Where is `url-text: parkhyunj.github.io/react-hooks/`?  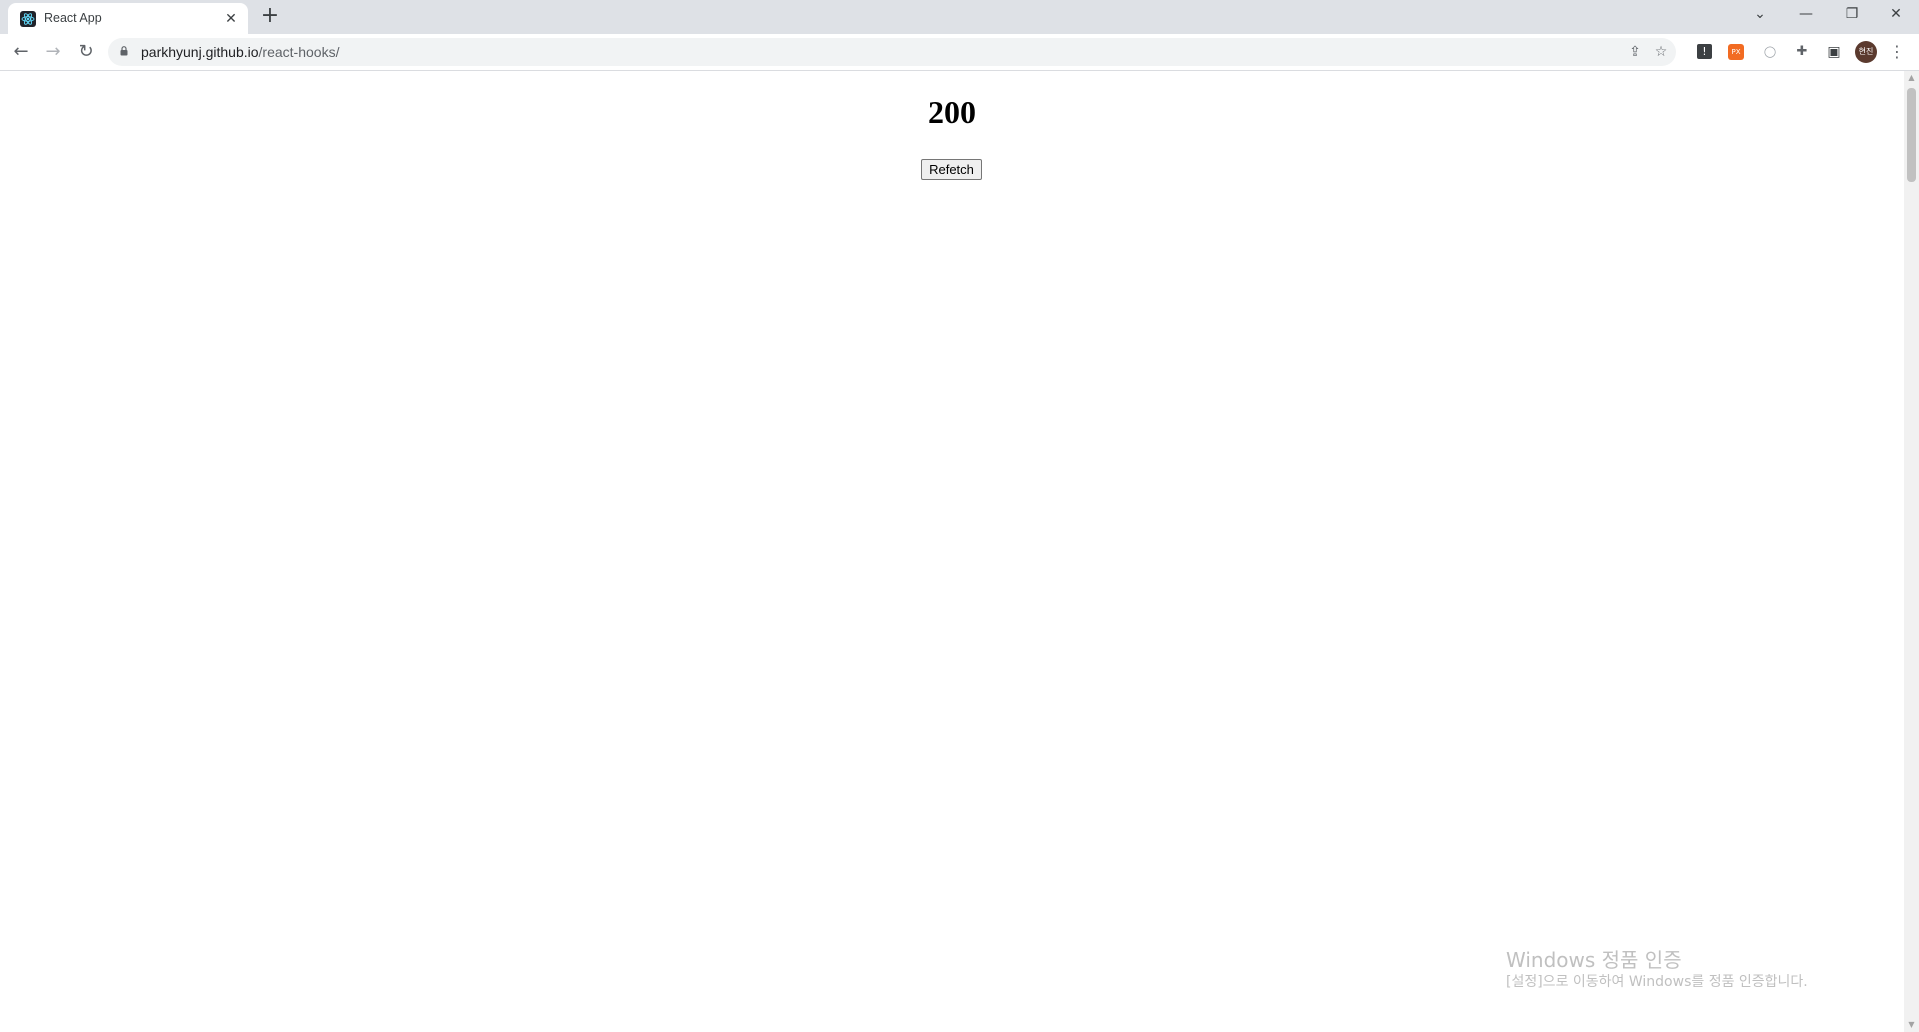 url-text: parkhyunj.github.io/react-hooks/ is located at coordinates (240, 52).